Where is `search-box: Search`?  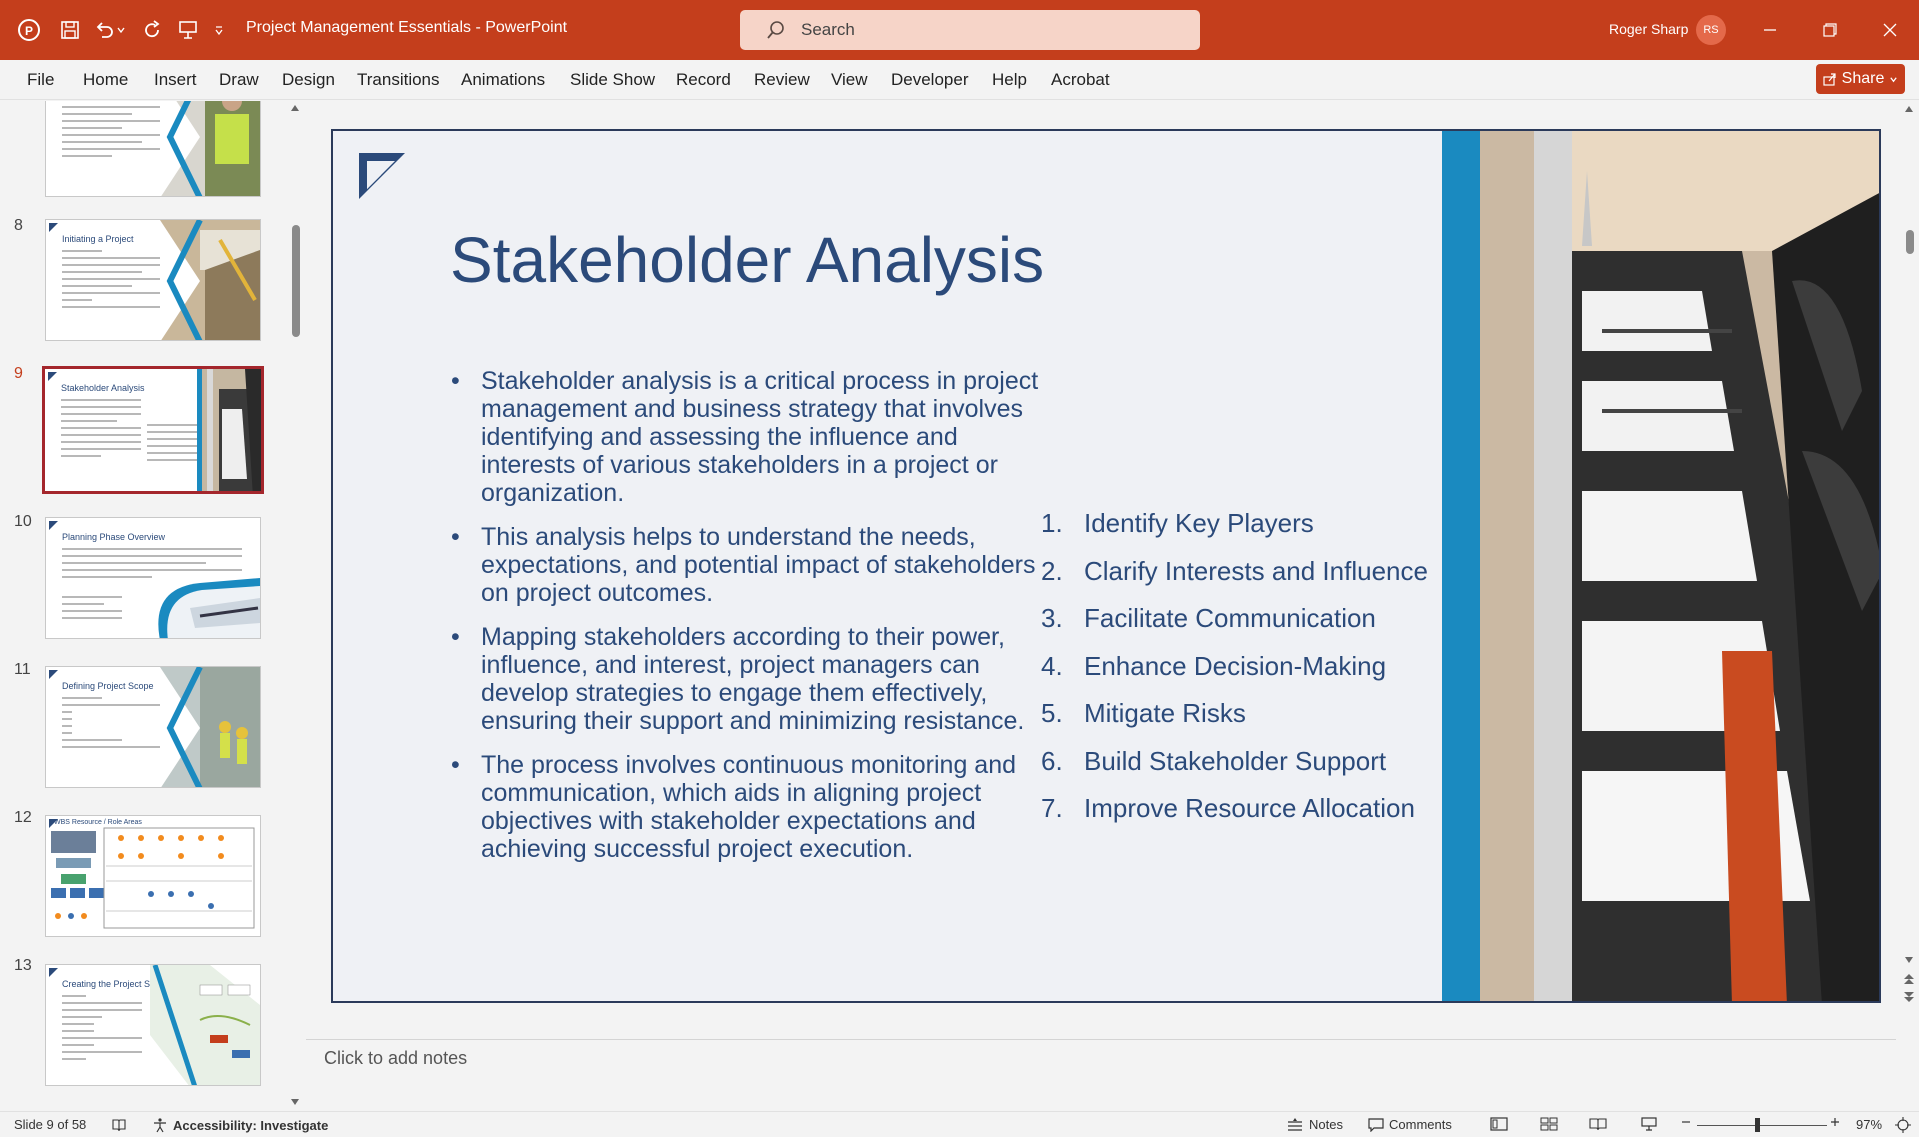
search-box: Search is located at coordinates (970, 30).